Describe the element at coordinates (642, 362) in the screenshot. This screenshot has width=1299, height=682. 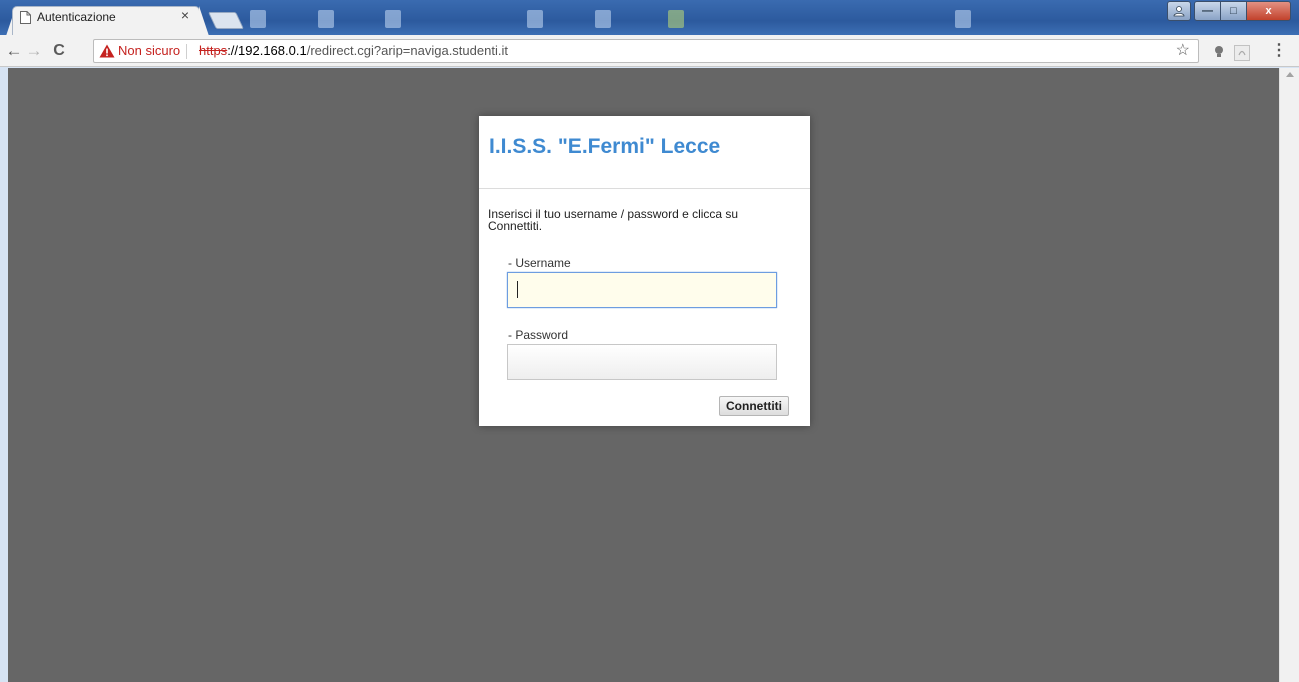
I see `password-input` at that location.